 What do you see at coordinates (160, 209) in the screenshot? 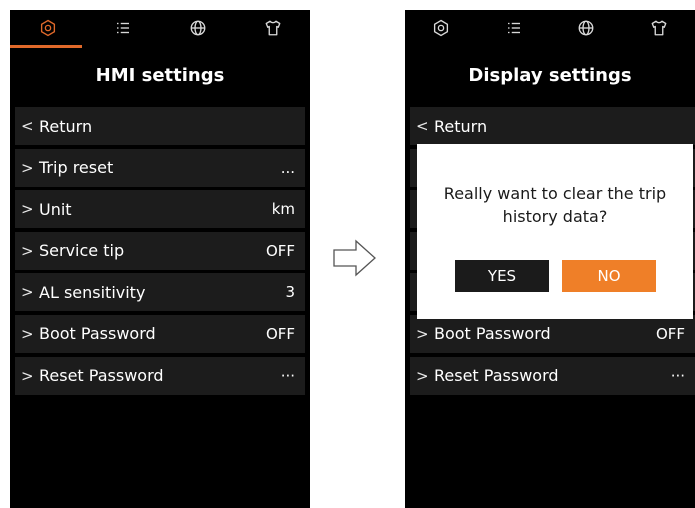
I see `menu-item-unit: > Unit km` at bounding box center [160, 209].